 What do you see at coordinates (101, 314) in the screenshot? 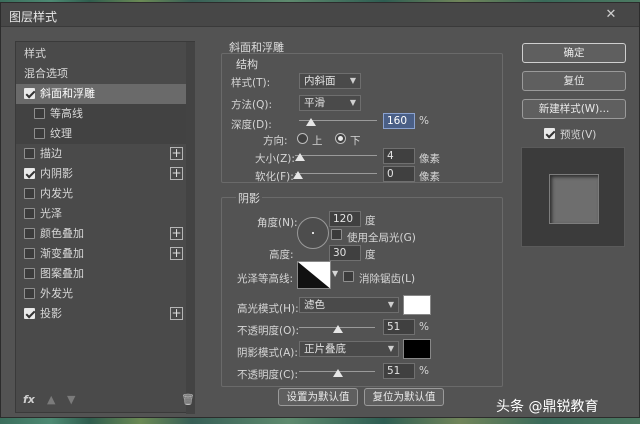
I see `style-item: 投影 +` at bounding box center [101, 314].